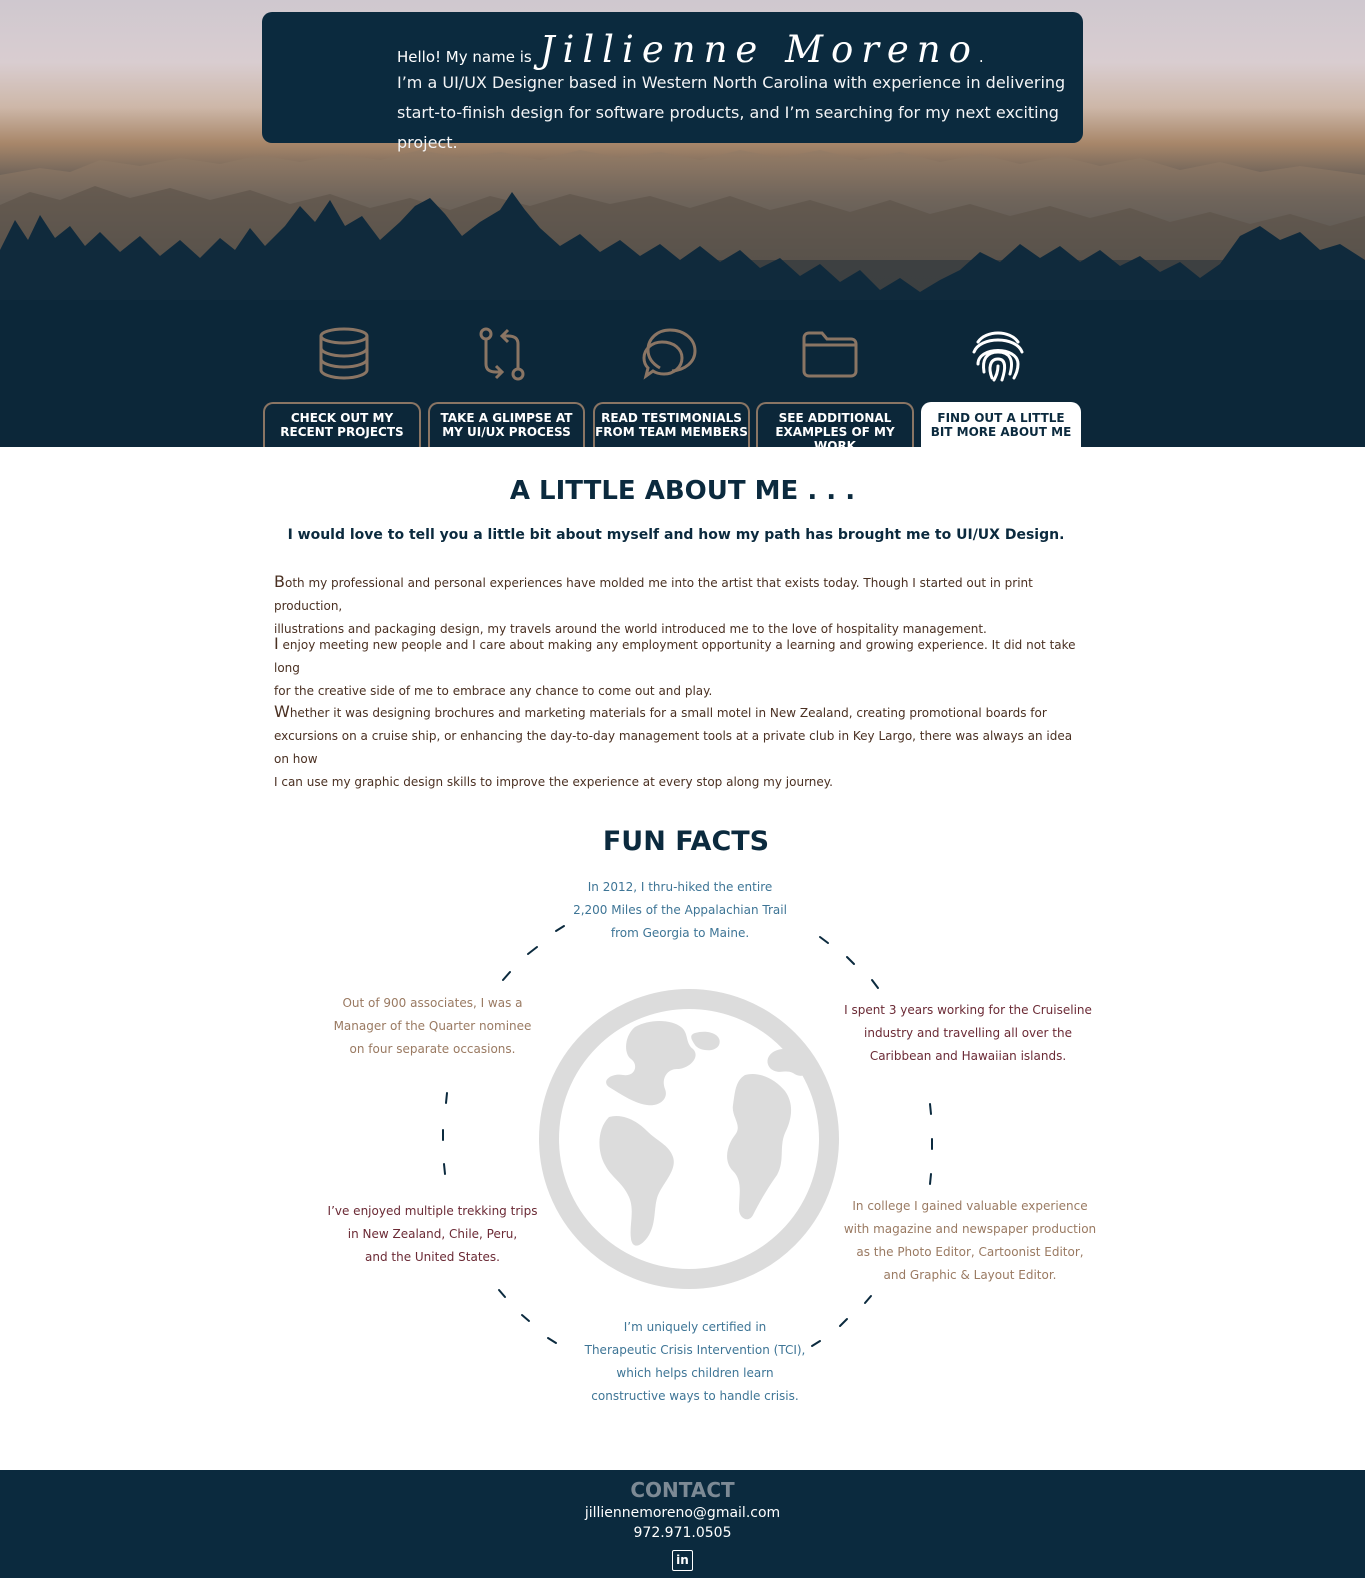 Image resolution: width=1365 pixels, height=1578 pixels. What do you see at coordinates (680, 887) in the screenshot?
I see `fact-line: In 2012, I thru-hiked the entire` at bounding box center [680, 887].